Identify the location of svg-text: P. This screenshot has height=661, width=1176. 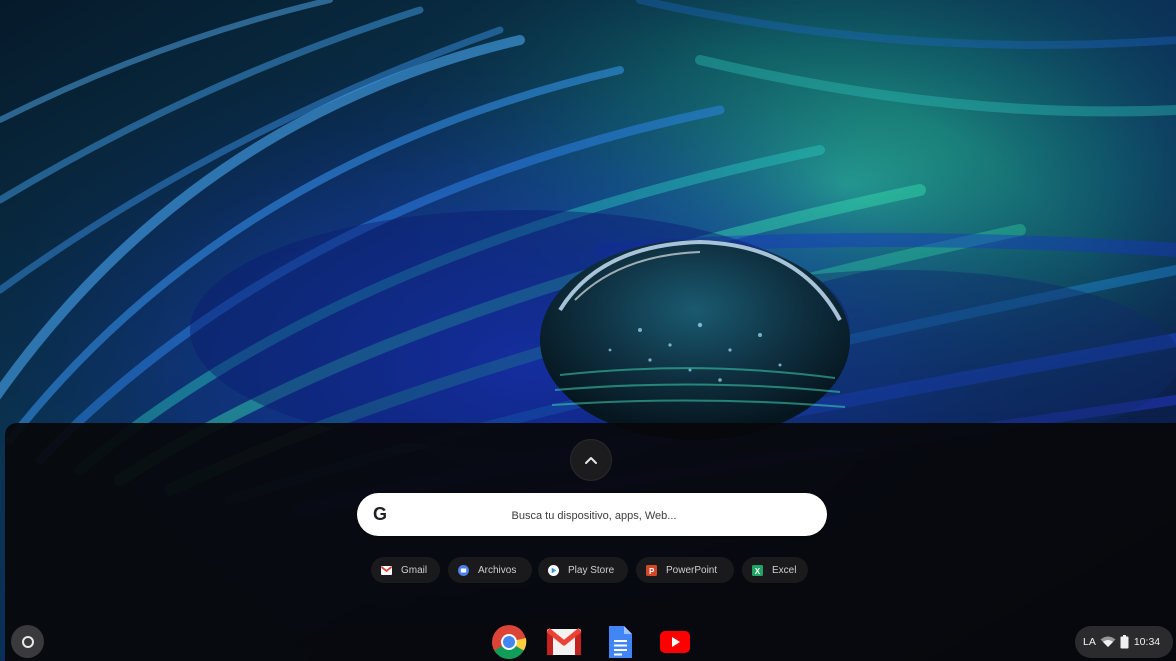
(652, 571).